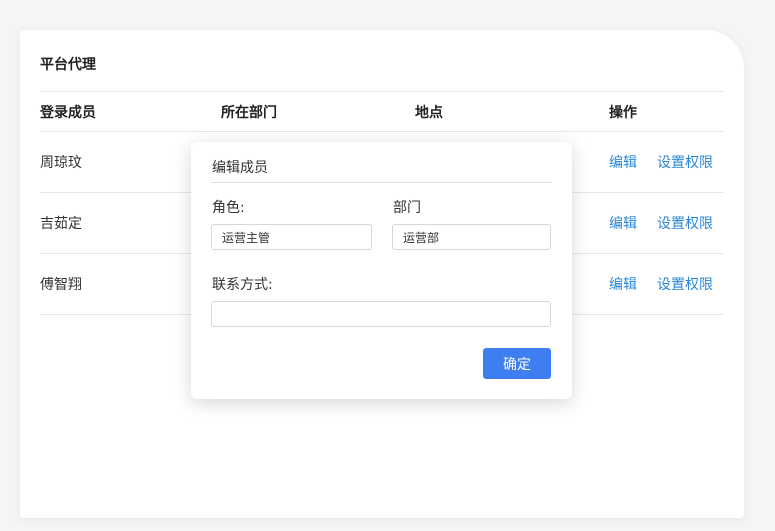 The height and width of the screenshot is (531, 775). What do you see at coordinates (381, 314) in the screenshot?
I see `contact-field` at bounding box center [381, 314].